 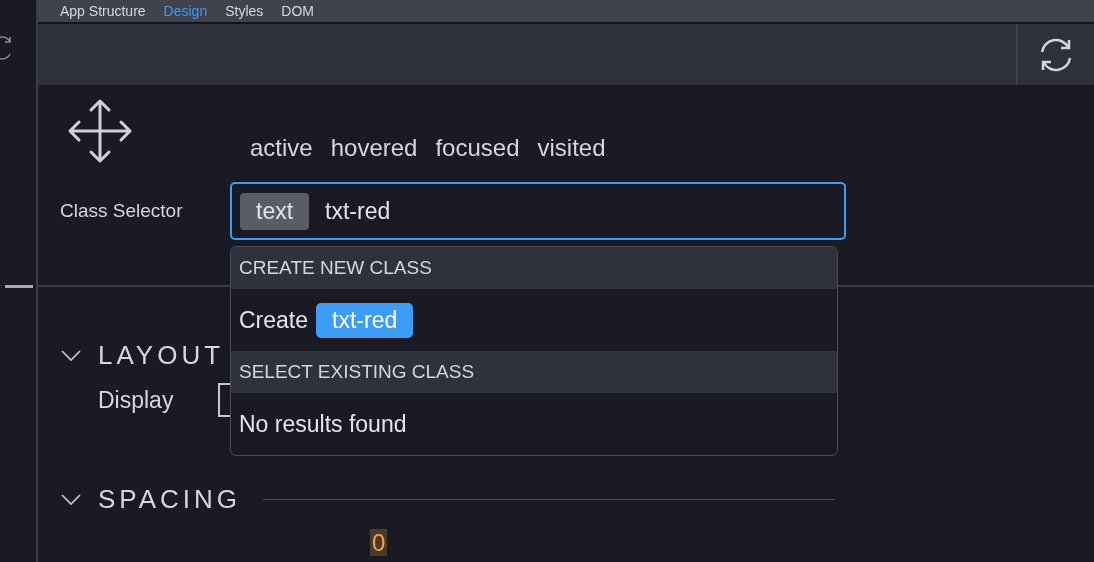 I want to click on class-selector-label: Class Selector, so click(x=122, y=211).